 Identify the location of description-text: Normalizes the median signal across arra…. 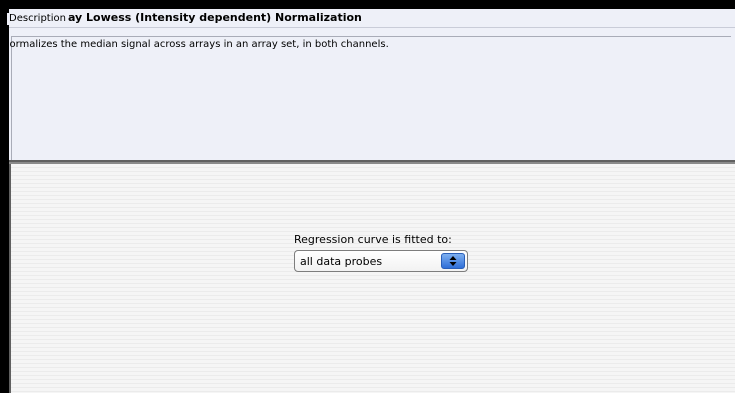
(195, 44).